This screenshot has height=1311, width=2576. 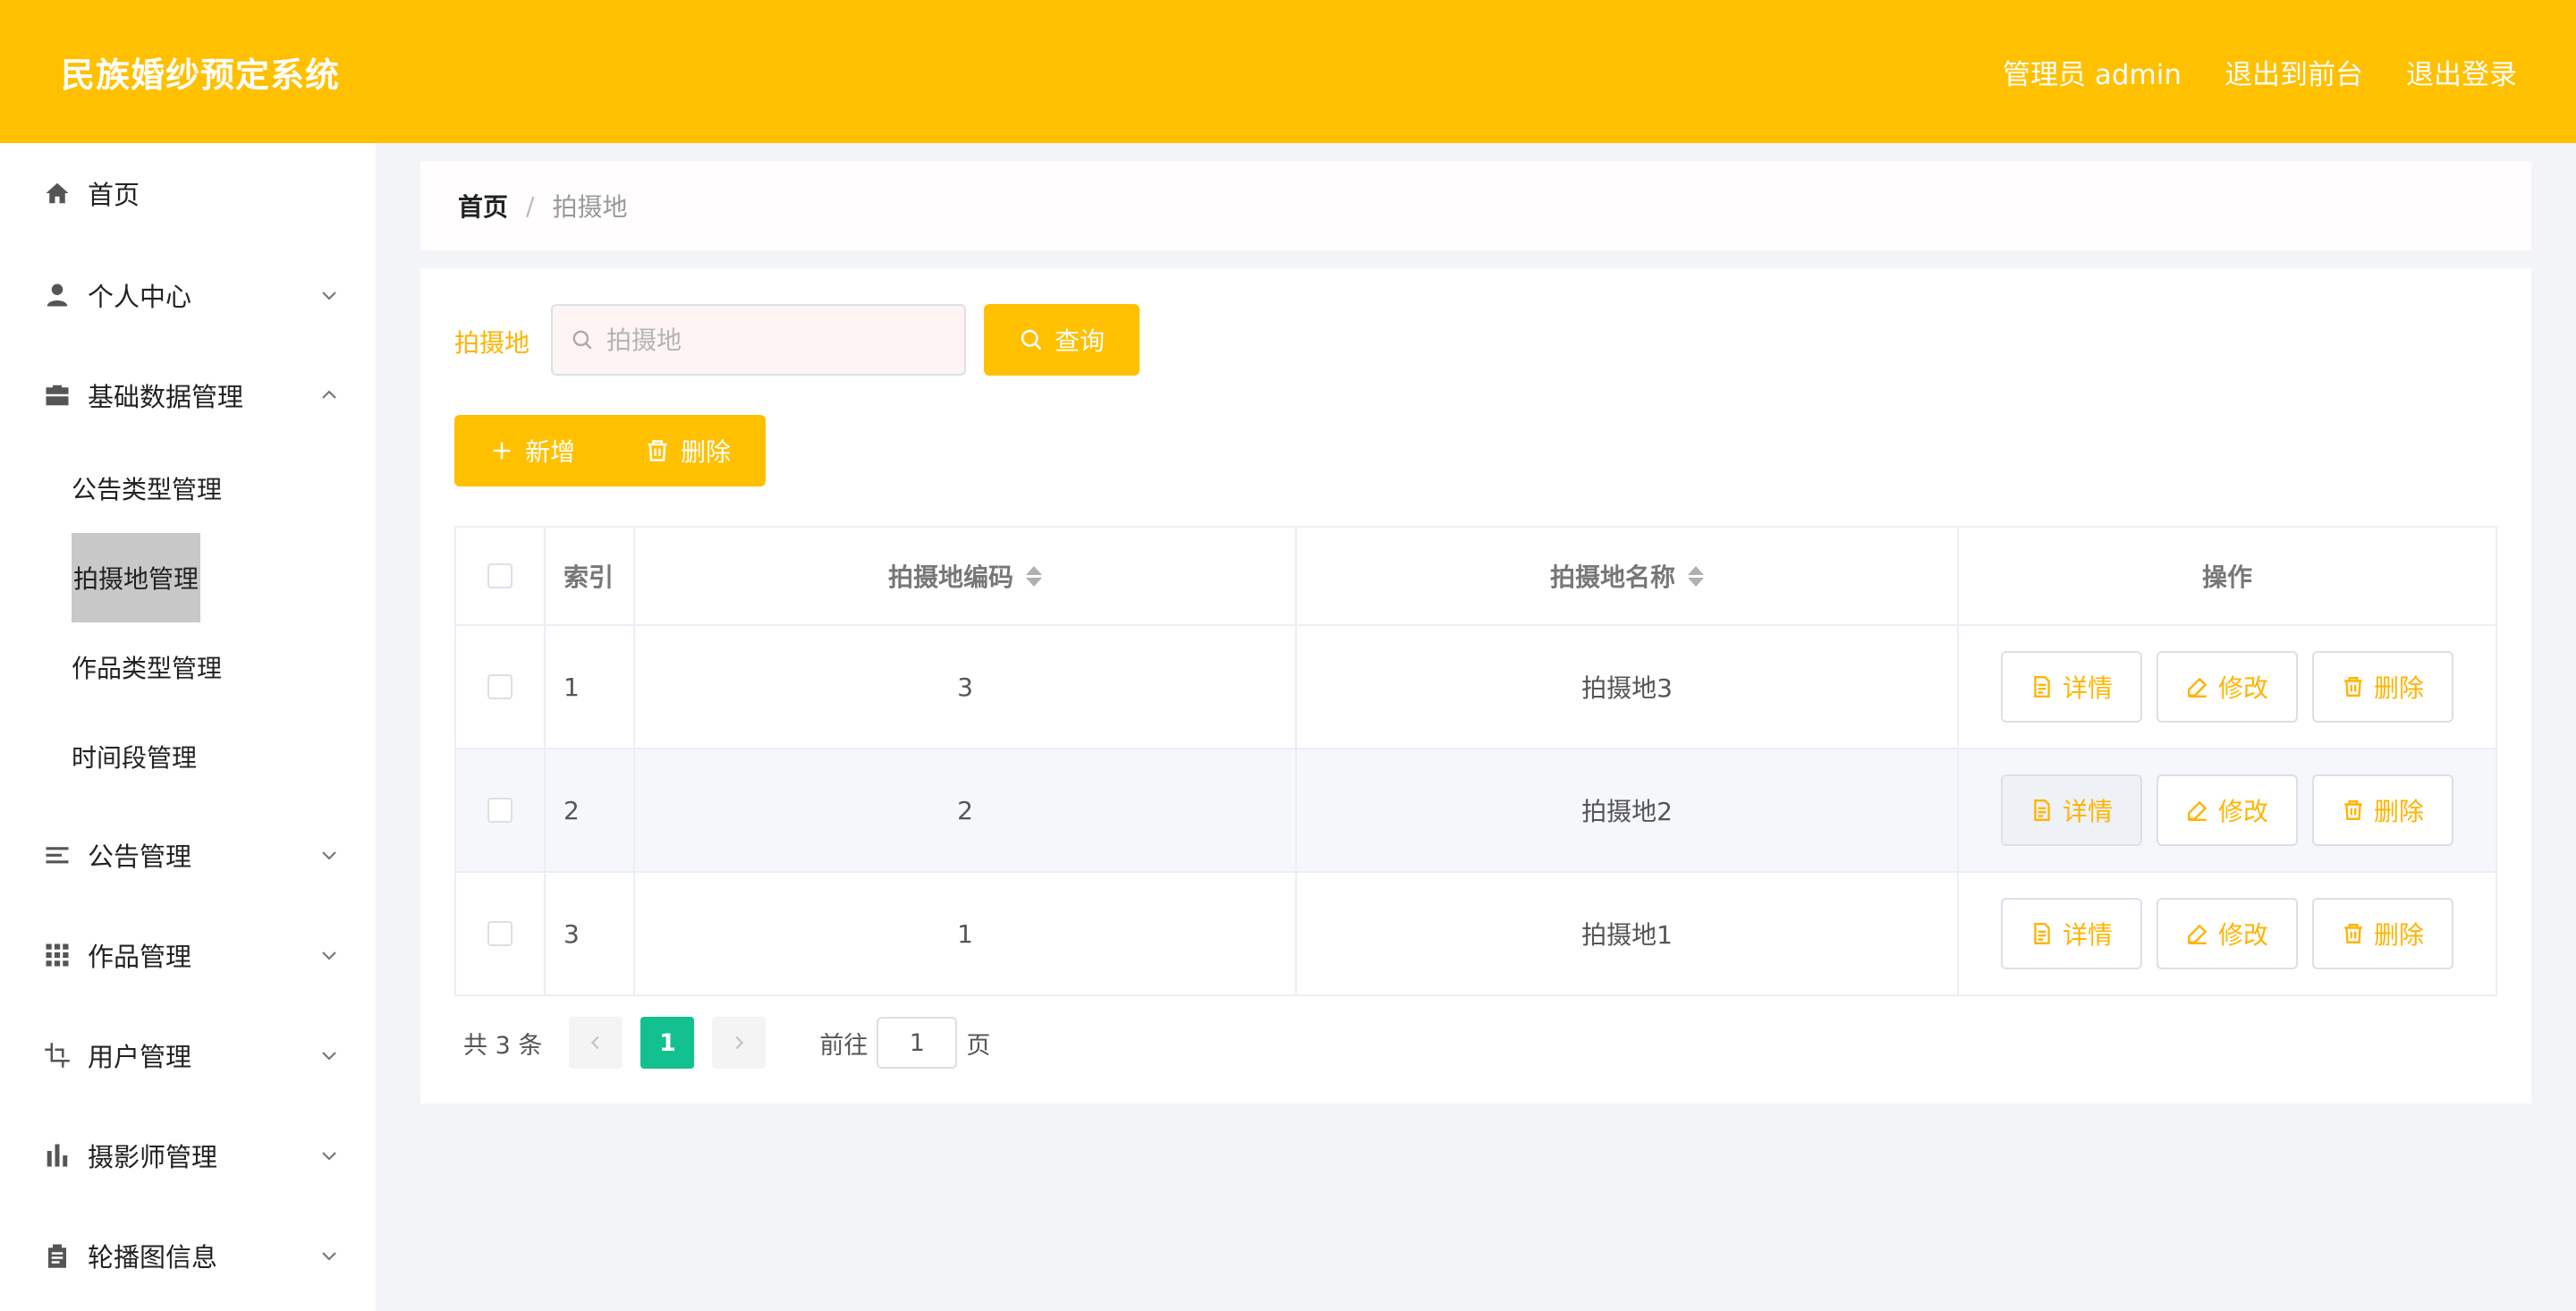 I want to click on sidebar-item-carousel: 轮播图信息, so click(x=188, y=1255).